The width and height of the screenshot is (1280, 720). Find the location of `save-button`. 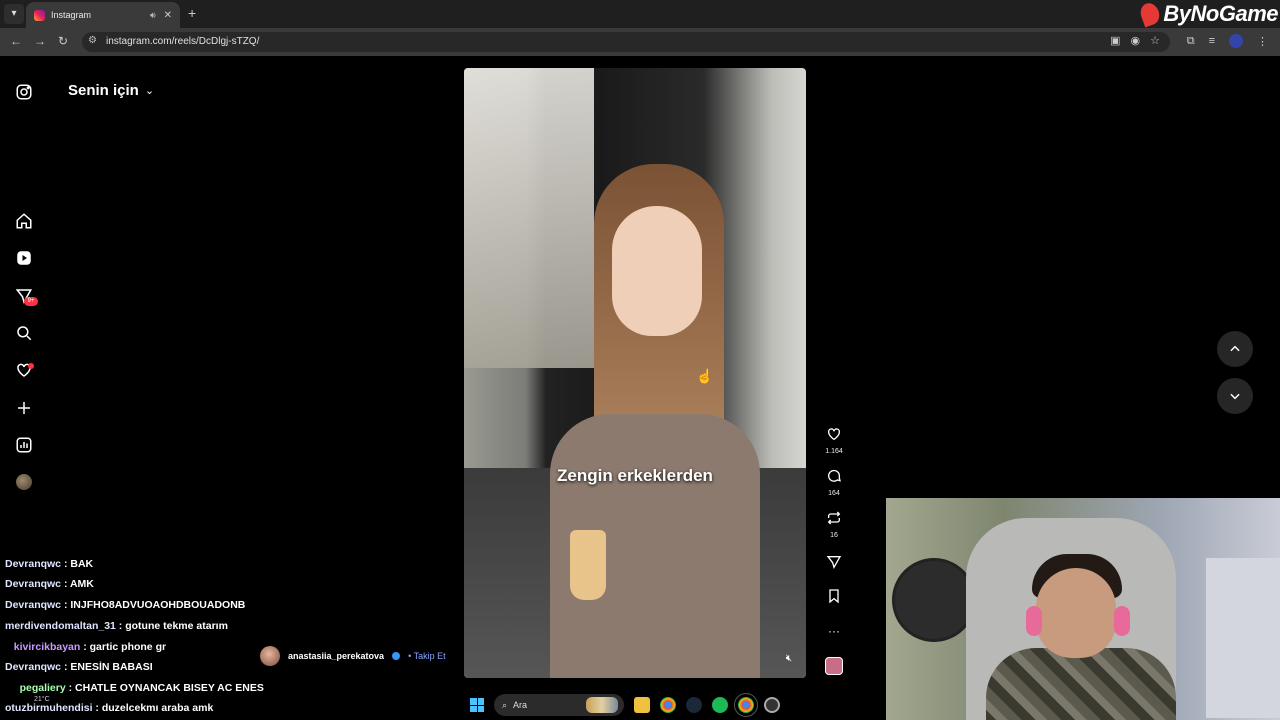

save-button is located at coordinates (834, 598).